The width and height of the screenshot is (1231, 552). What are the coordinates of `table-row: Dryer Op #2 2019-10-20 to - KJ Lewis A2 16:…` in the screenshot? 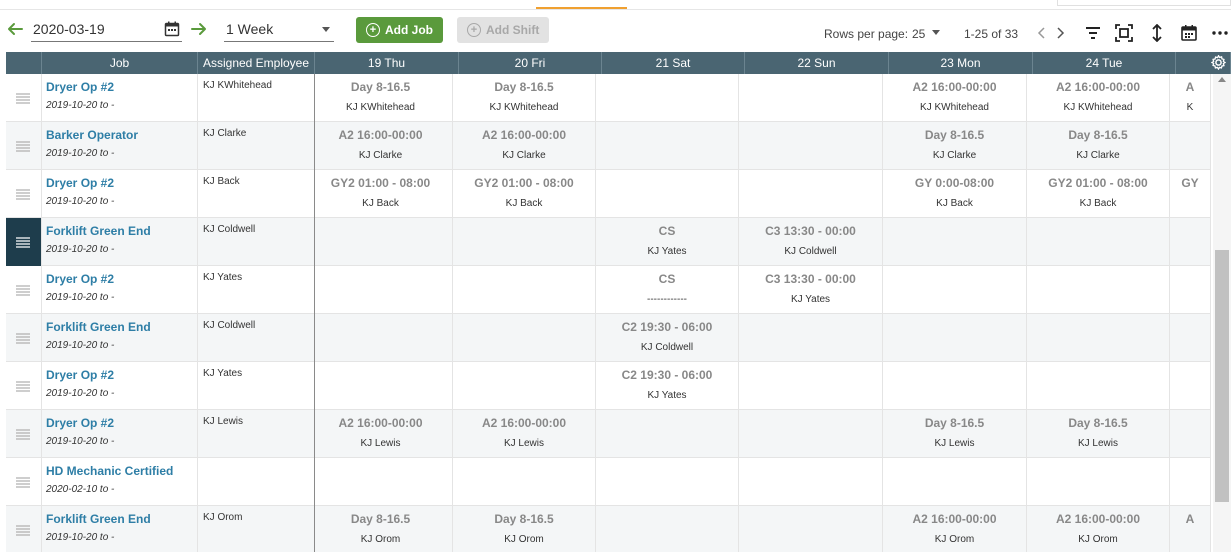 It's located at (608, 434).